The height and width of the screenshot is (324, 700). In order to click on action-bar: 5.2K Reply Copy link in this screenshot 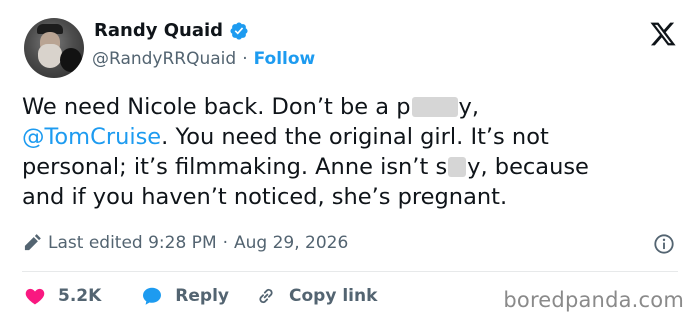, I will do `click(200, 296)`.